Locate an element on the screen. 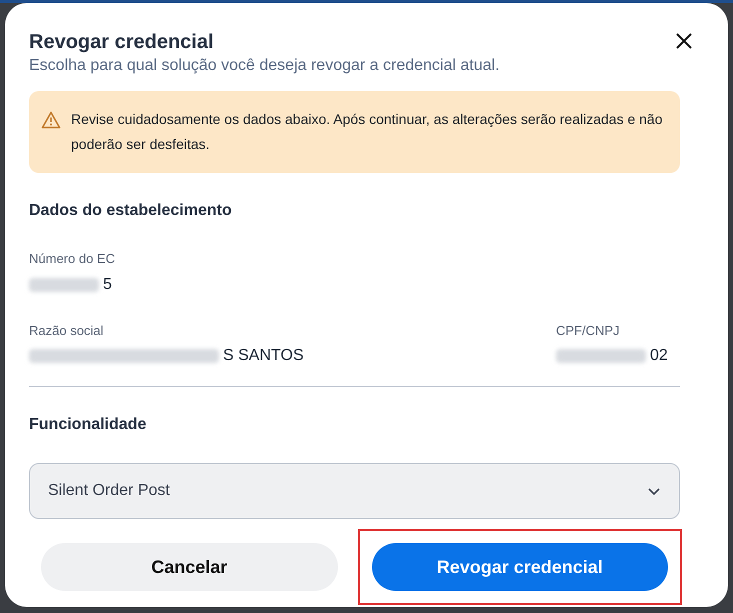  field-label: Número do EC is located at coordinates (72, 259).